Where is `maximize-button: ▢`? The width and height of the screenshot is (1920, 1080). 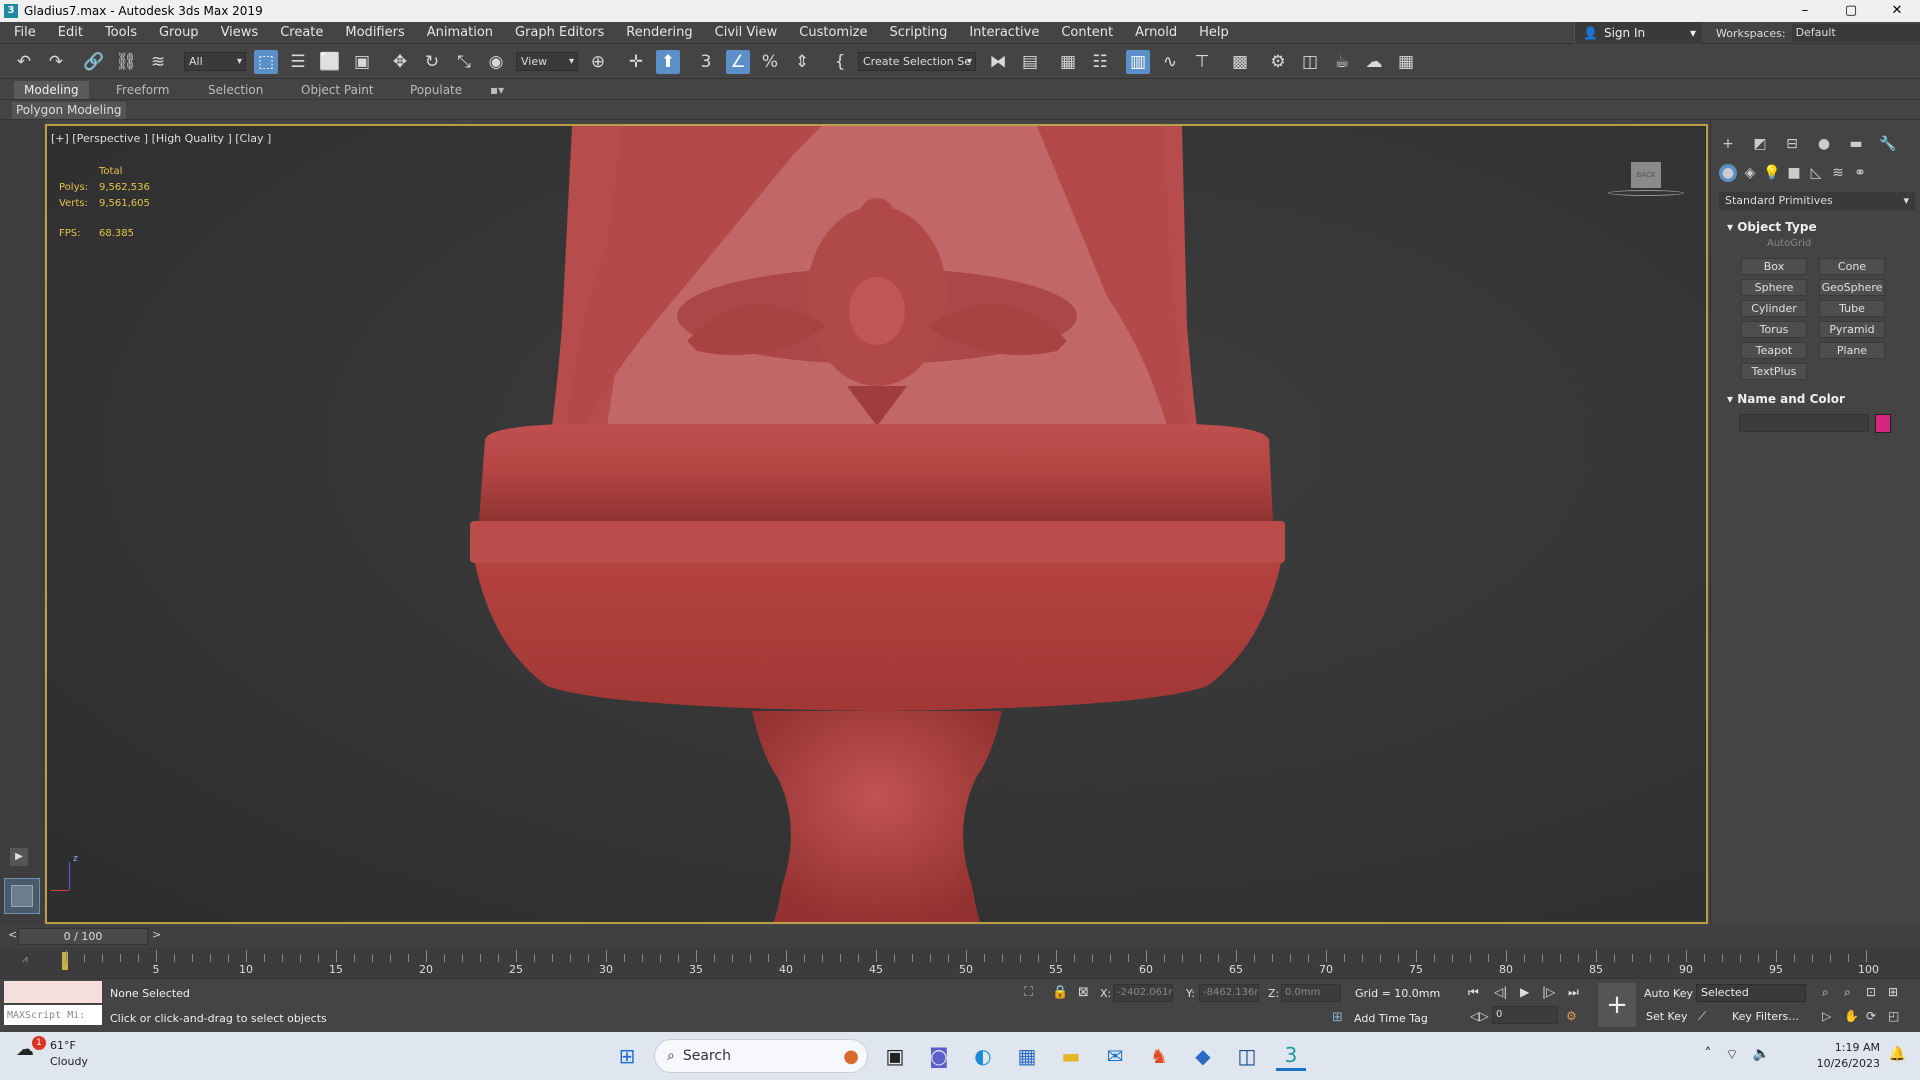
maximize-button: ▢ is located at coordinates (1851, 11).